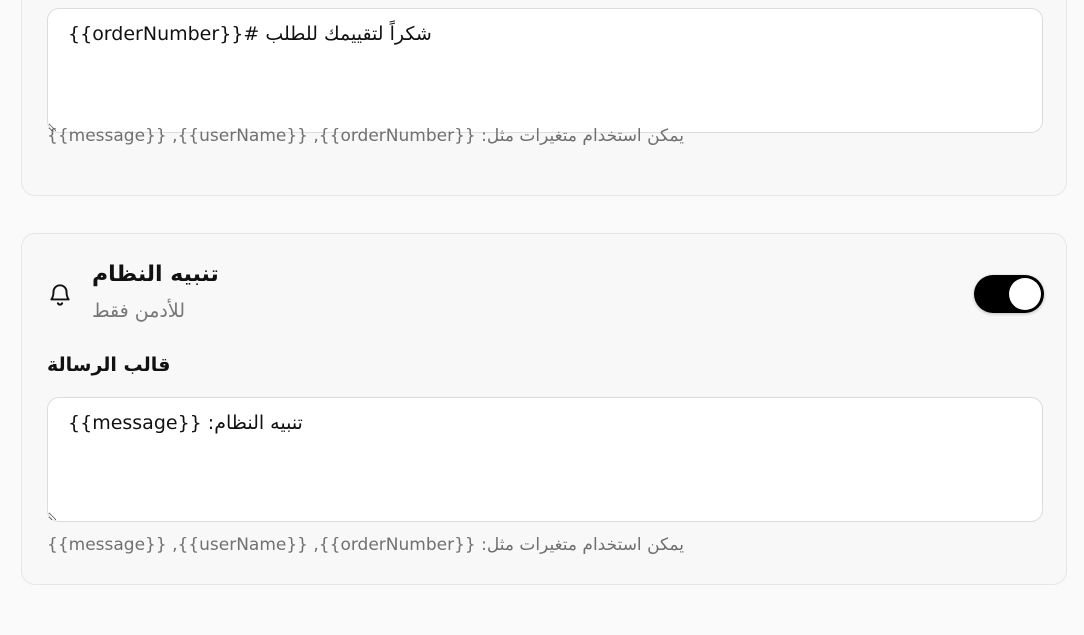 Image resolution: width=1084 pixels, height=635 pixels. What do you see at coordinates (155, 274) in the screenshot?
I see `card-title: تنبيه النظام` at bounding box center [155, 274].